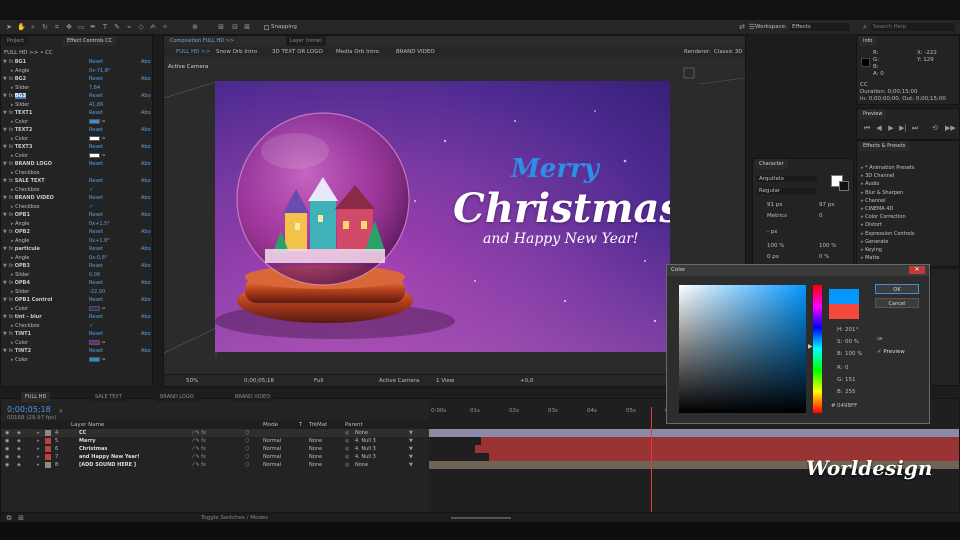 Image resolution: width=960 pixels, height=540 pixels. Describe the element at coordinates (29, 409) in the screenshot. I see `timeline-timecode: 0;00;05;18` at that location.